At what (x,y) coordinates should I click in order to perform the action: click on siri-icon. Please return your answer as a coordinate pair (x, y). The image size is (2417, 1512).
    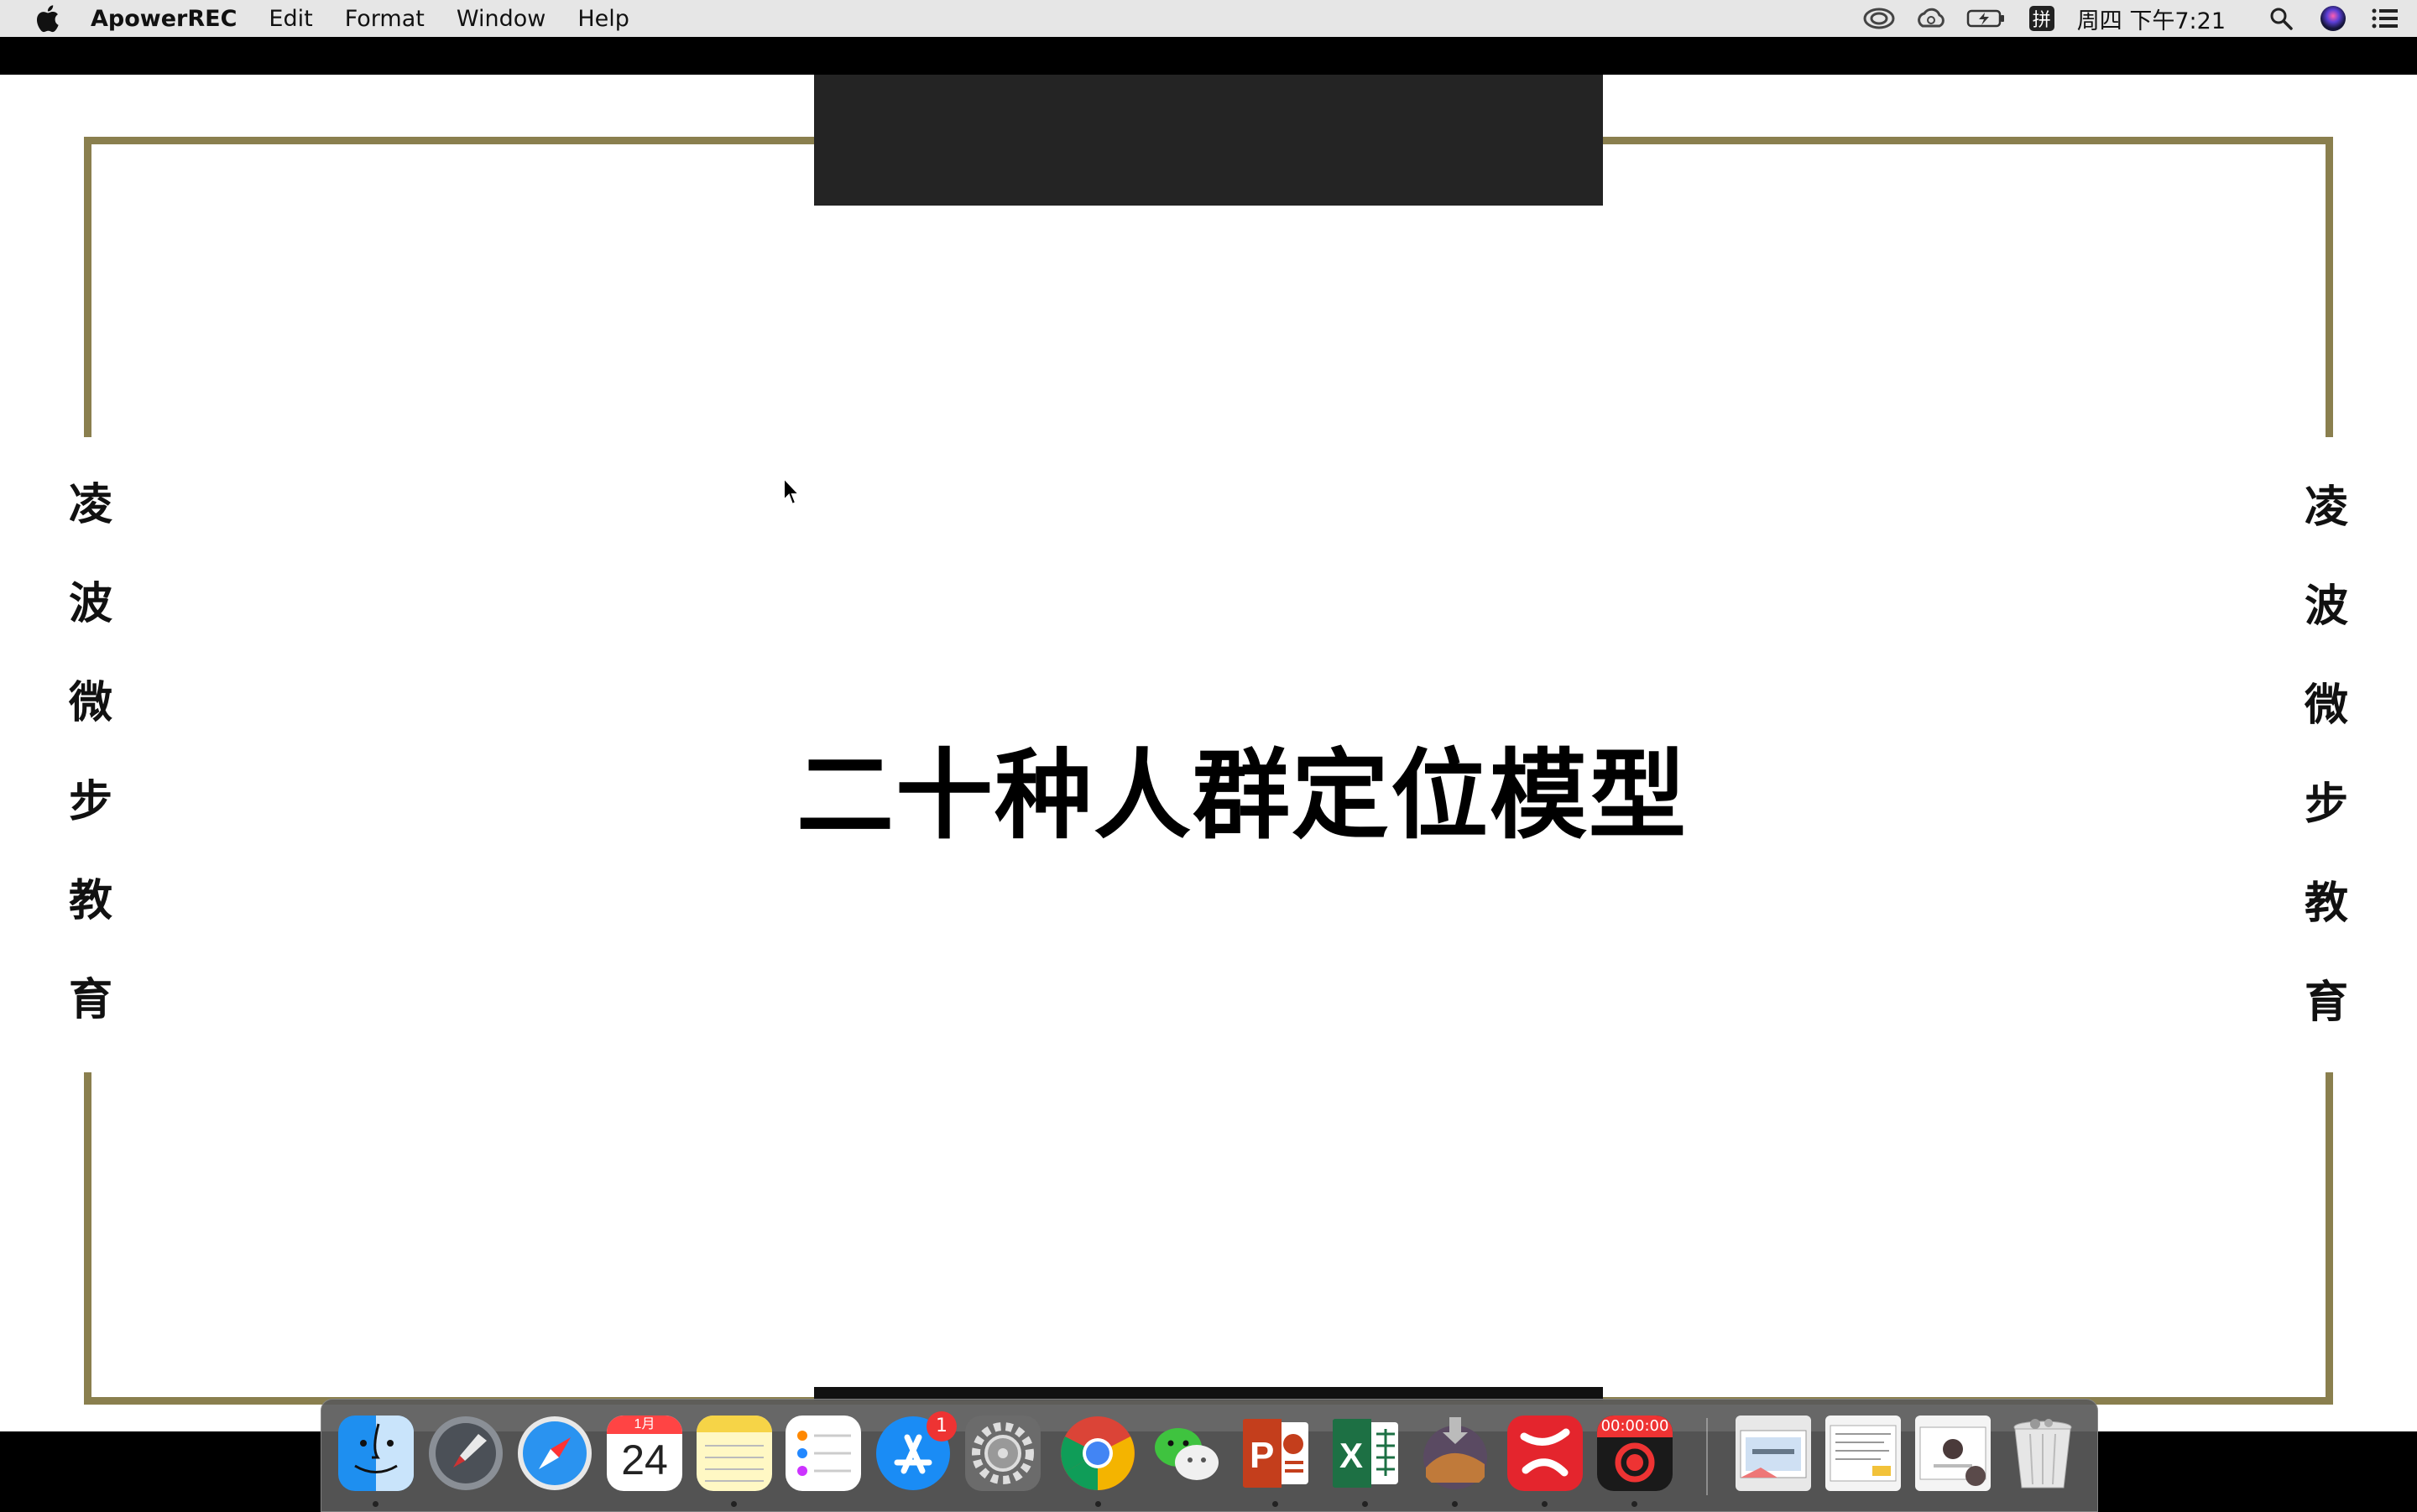
    Looking at the image, I should click on (2333, 18).